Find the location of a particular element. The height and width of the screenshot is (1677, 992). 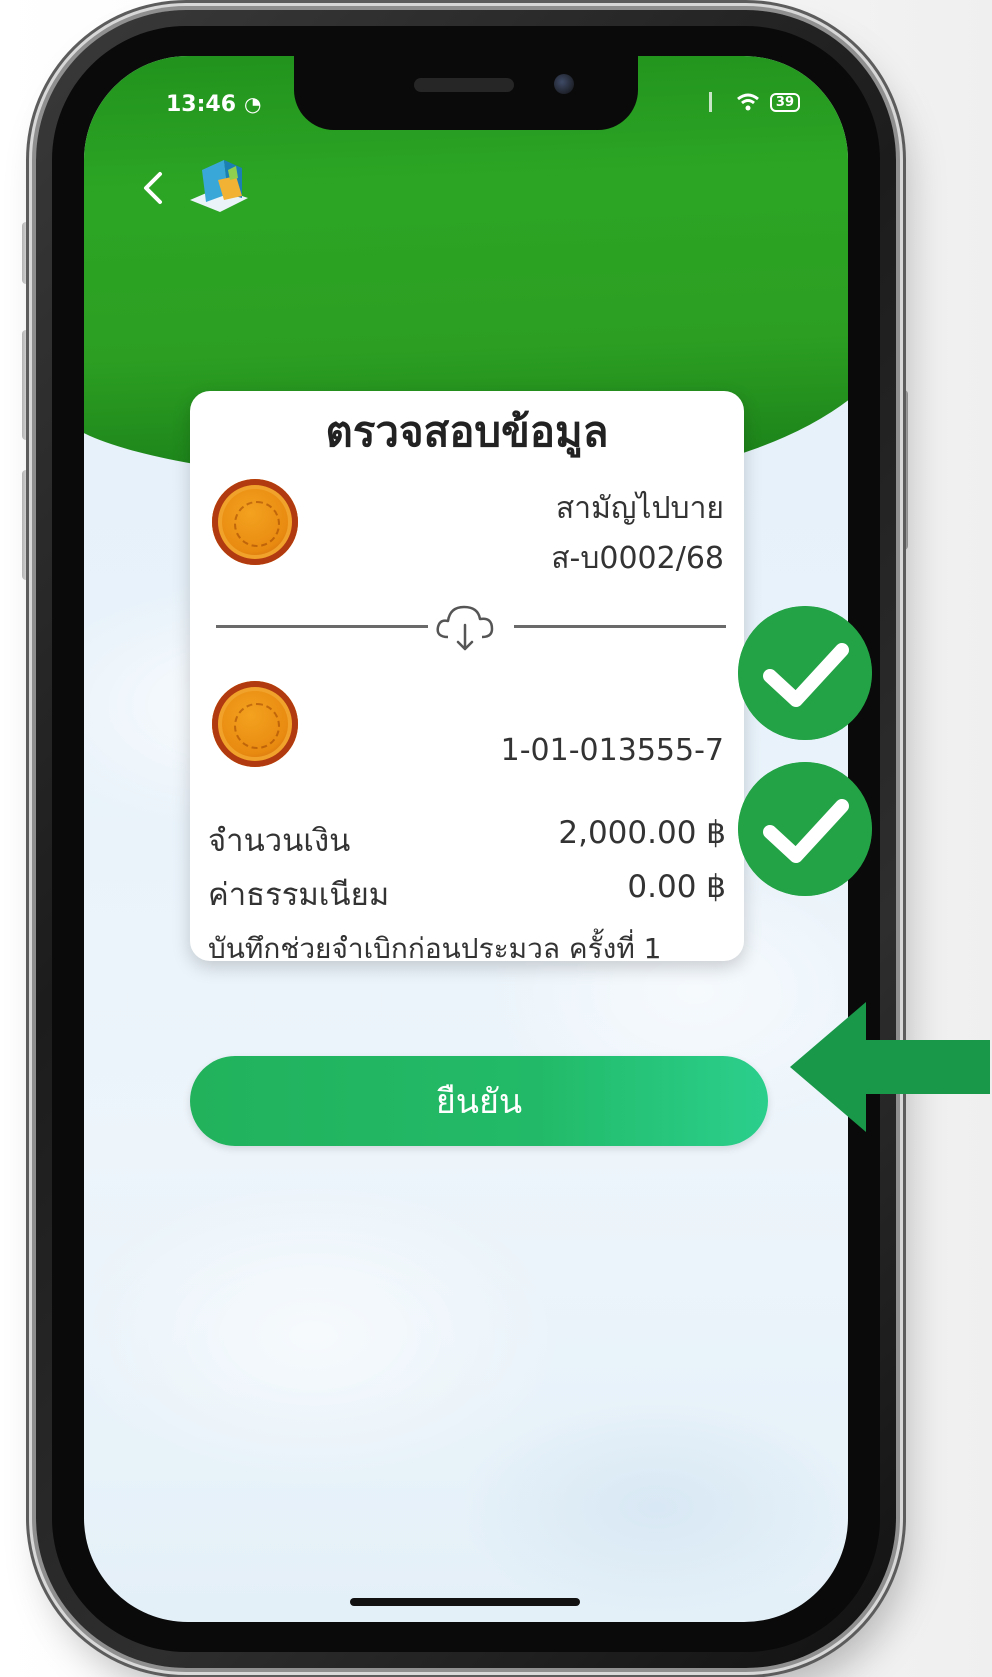

from-account-type: สามัญไปบาย is located at coordinates (639, 508).